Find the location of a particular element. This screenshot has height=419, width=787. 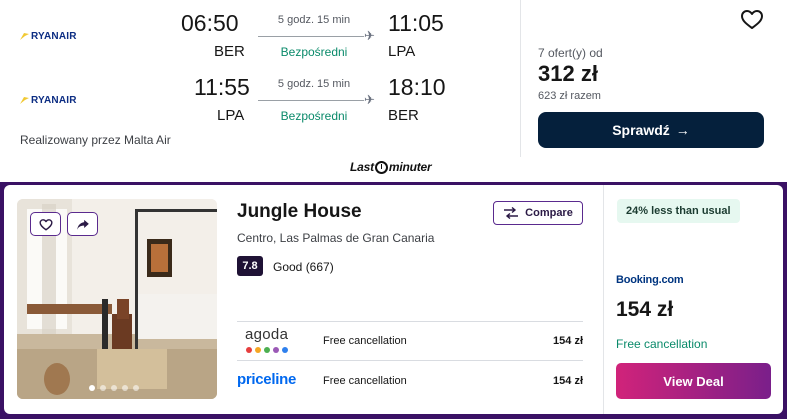

outbound-stops: Bezpośredni is located at coordinates (314, 52).